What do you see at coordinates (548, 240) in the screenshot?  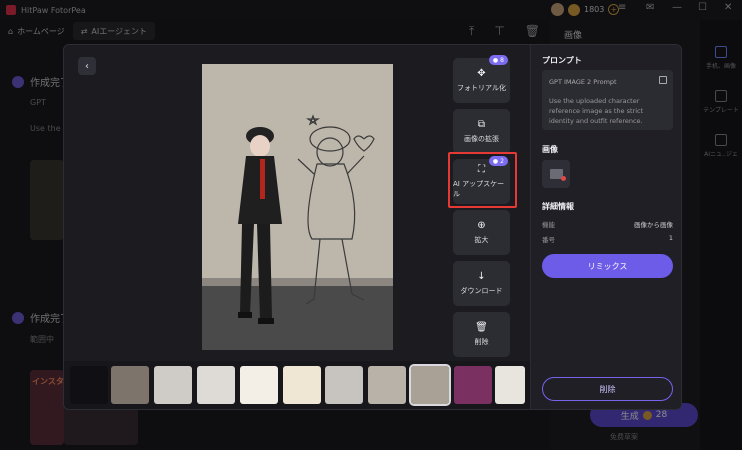 I see `detail-key: 番号` at bounding box center [548, 240].